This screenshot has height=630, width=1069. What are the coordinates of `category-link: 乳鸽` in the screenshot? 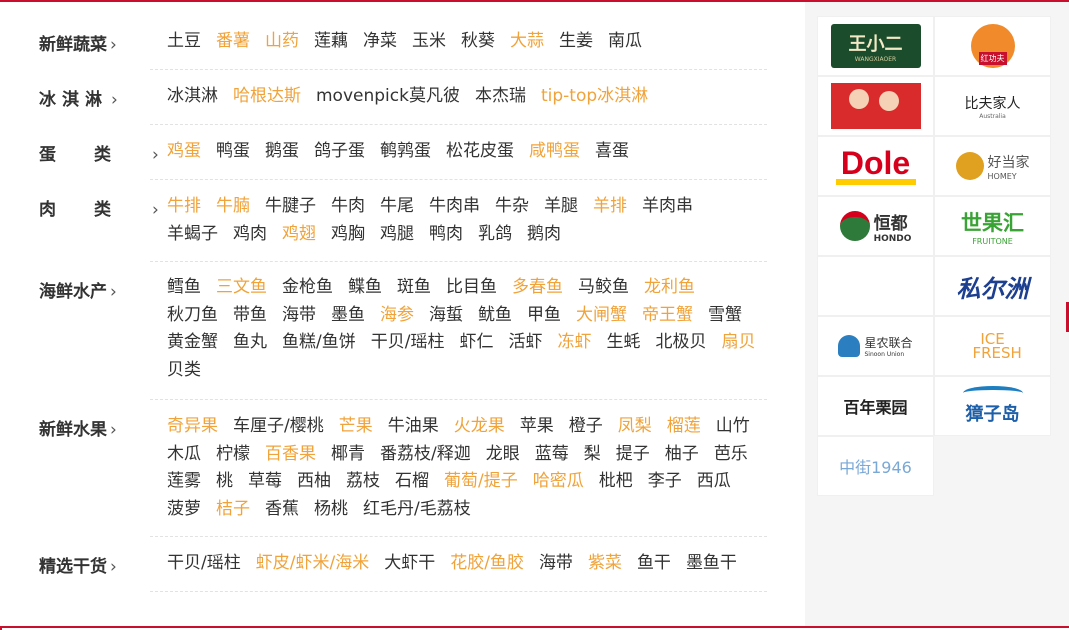 It's located at (495, 235).